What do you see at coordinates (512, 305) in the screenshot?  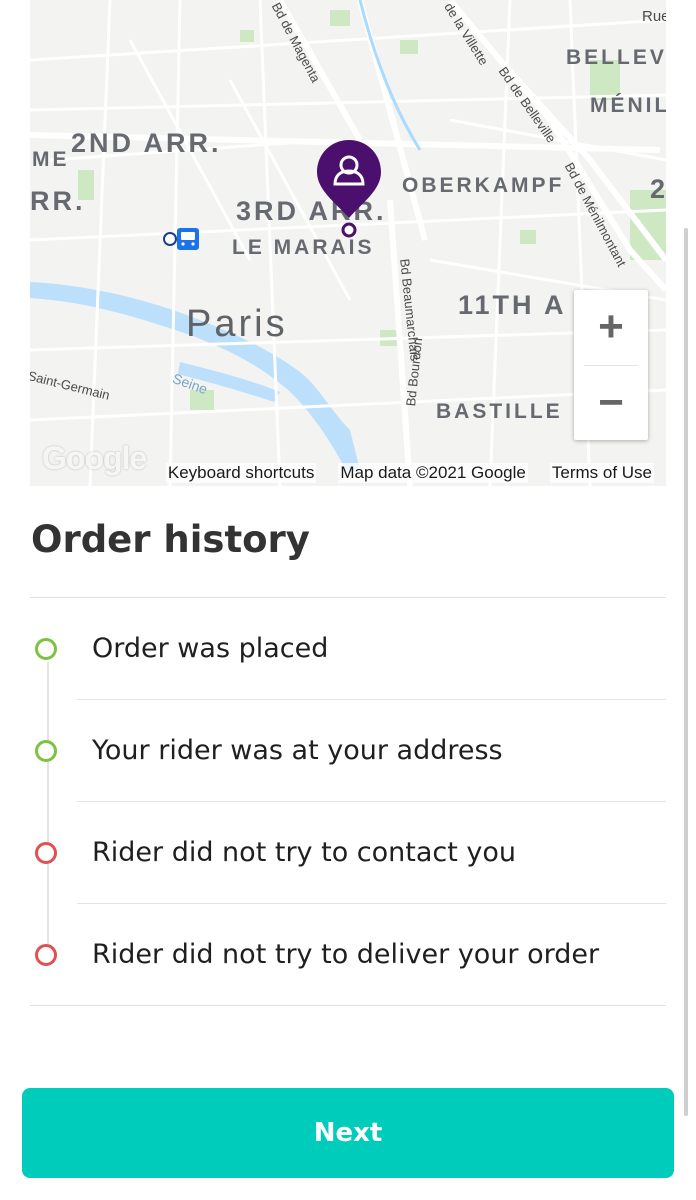 I see `map-label-11th-arr: 11TH A` at bounding box center [512, 305].